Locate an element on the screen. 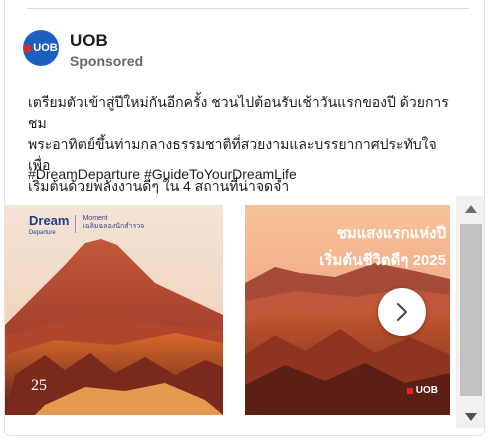 The image size is (491, 440). chevron-right-icon is located at coordinates (402, 312).